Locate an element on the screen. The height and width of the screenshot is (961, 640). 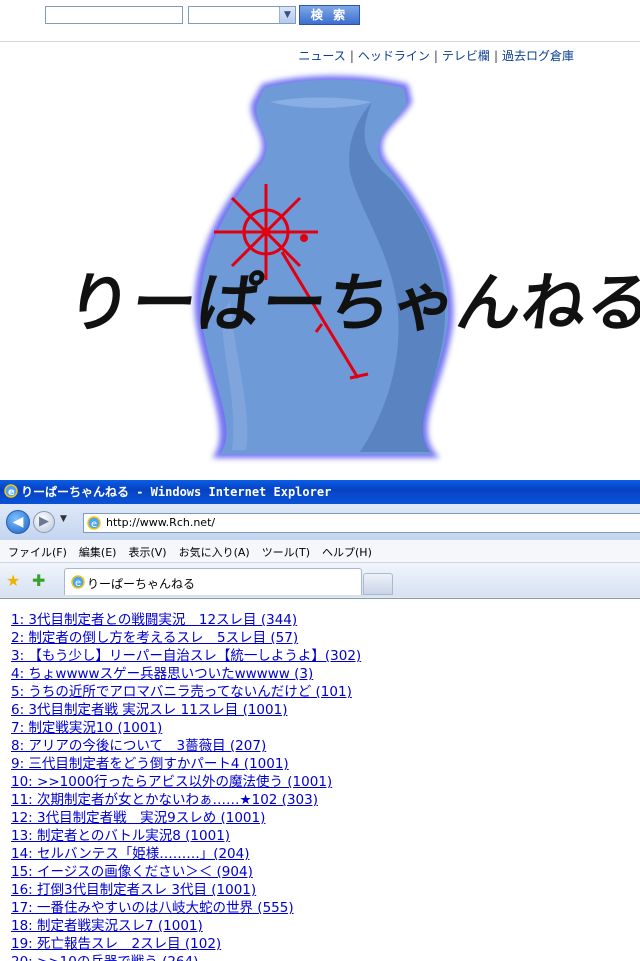
search-bar: ▼ 検 索 is located at coordinates (320, 20).